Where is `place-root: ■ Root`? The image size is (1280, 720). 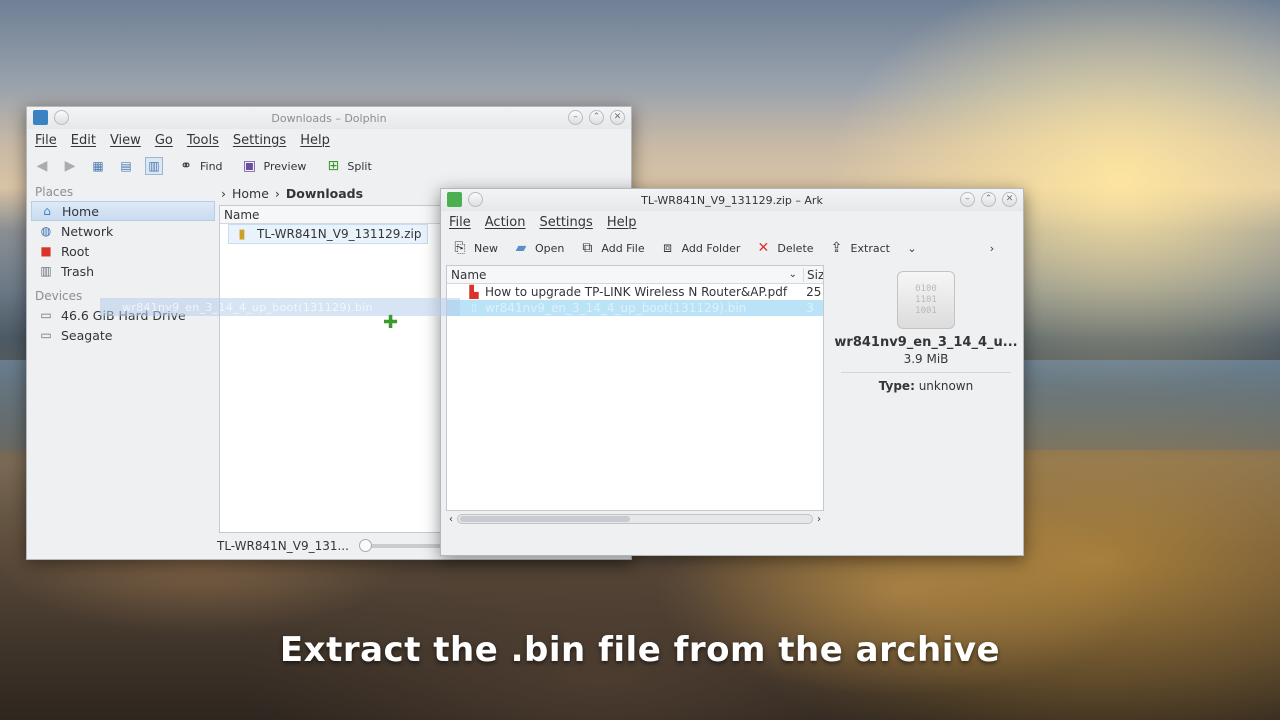
place-root: ■ Root is located at coordinates (123, 251).